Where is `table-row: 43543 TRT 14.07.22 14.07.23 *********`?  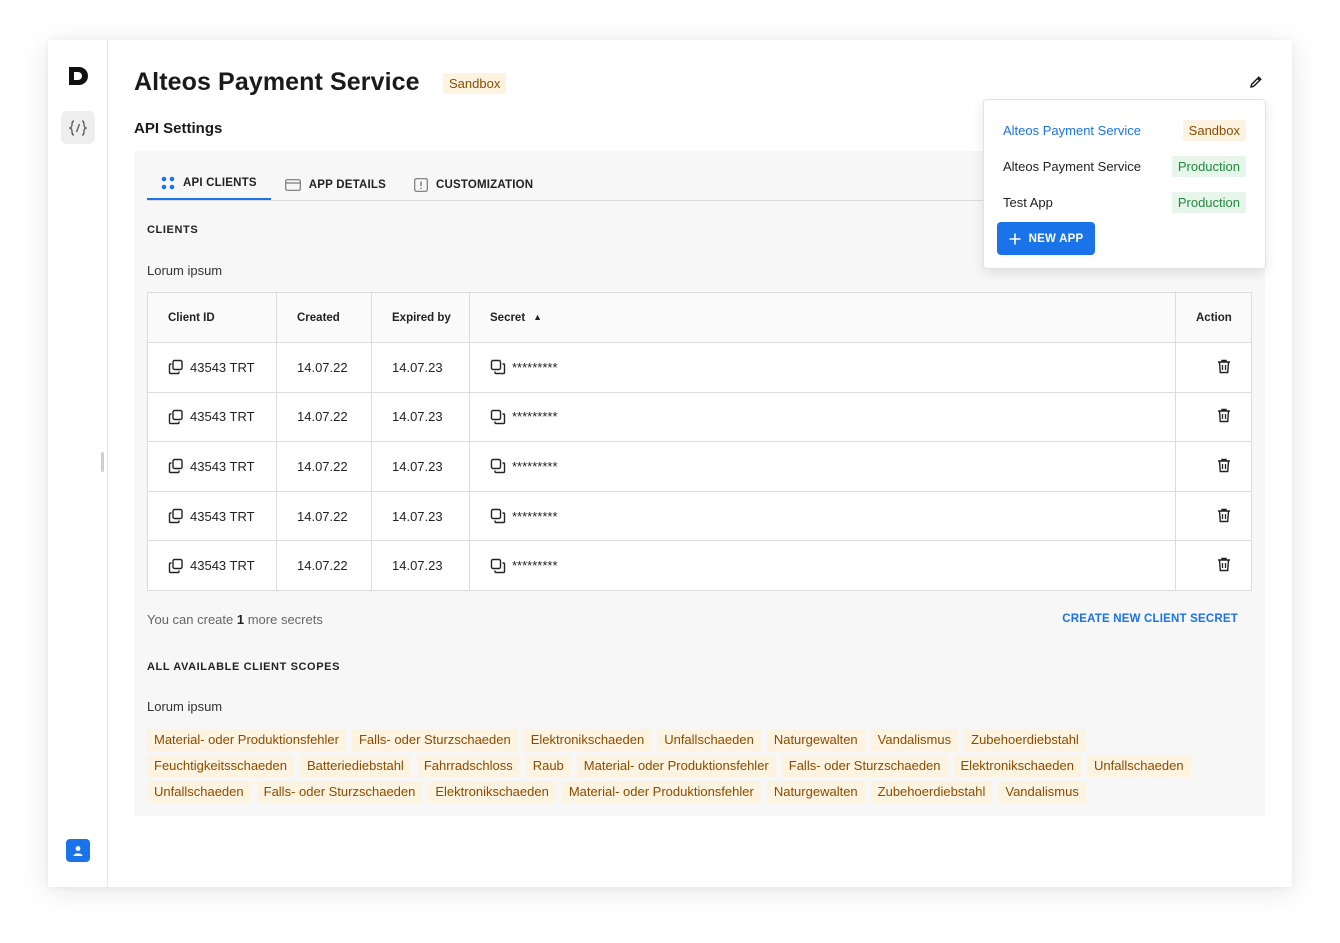
table-row: 43543 TRT 14.07.22 14.07.23 ********* is located at coordinates (699, 565).